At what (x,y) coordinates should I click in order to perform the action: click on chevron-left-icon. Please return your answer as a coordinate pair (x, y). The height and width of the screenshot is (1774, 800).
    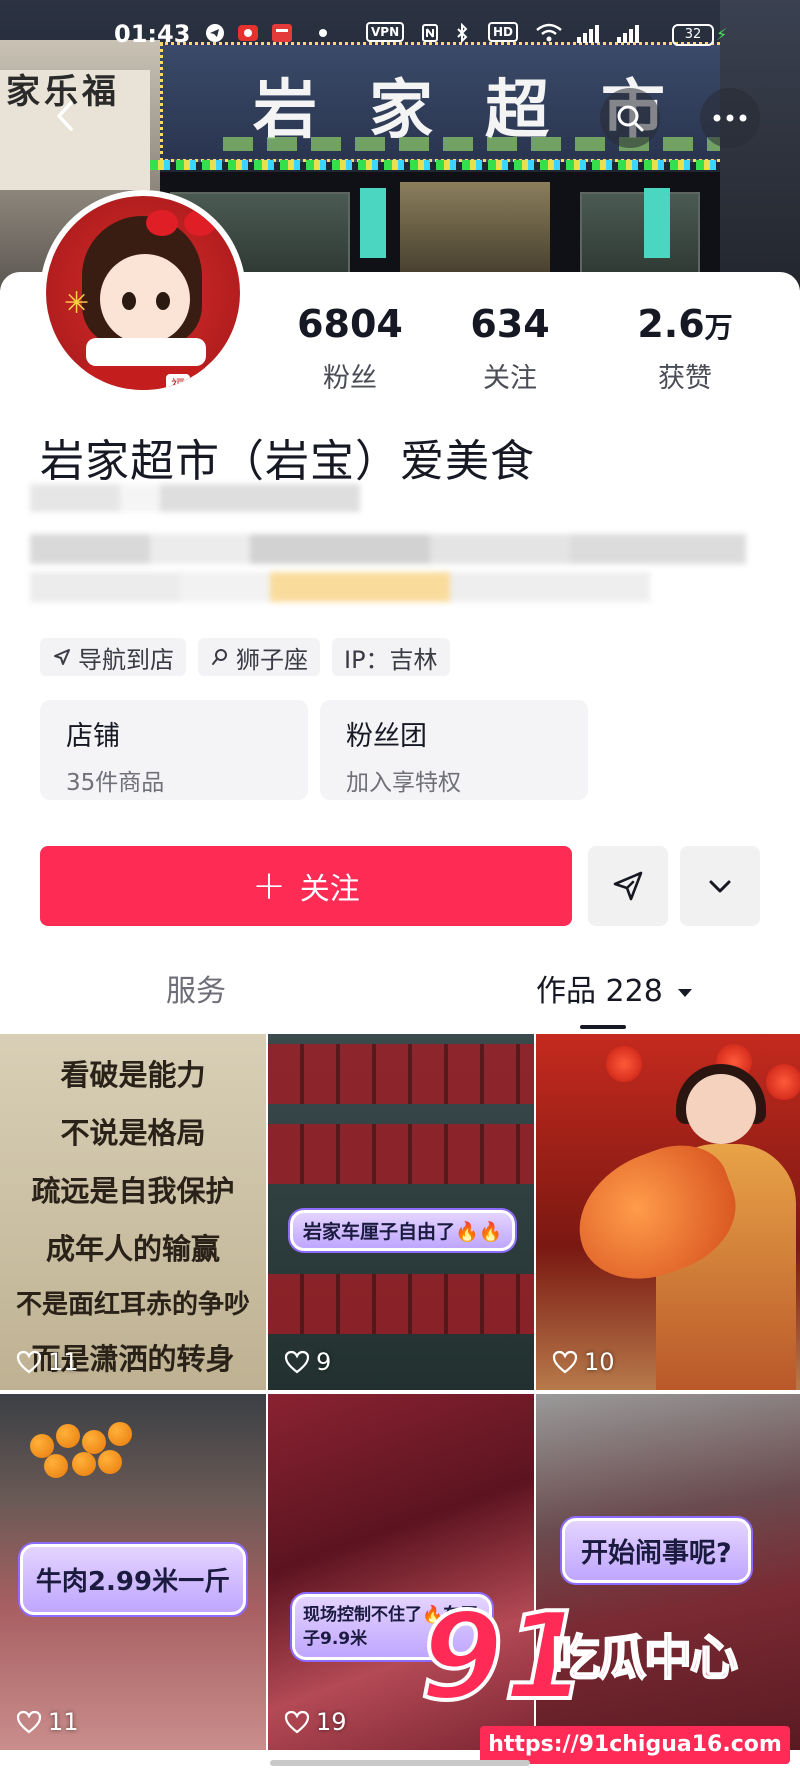
    Looking at the image, I should click on (65, 116).